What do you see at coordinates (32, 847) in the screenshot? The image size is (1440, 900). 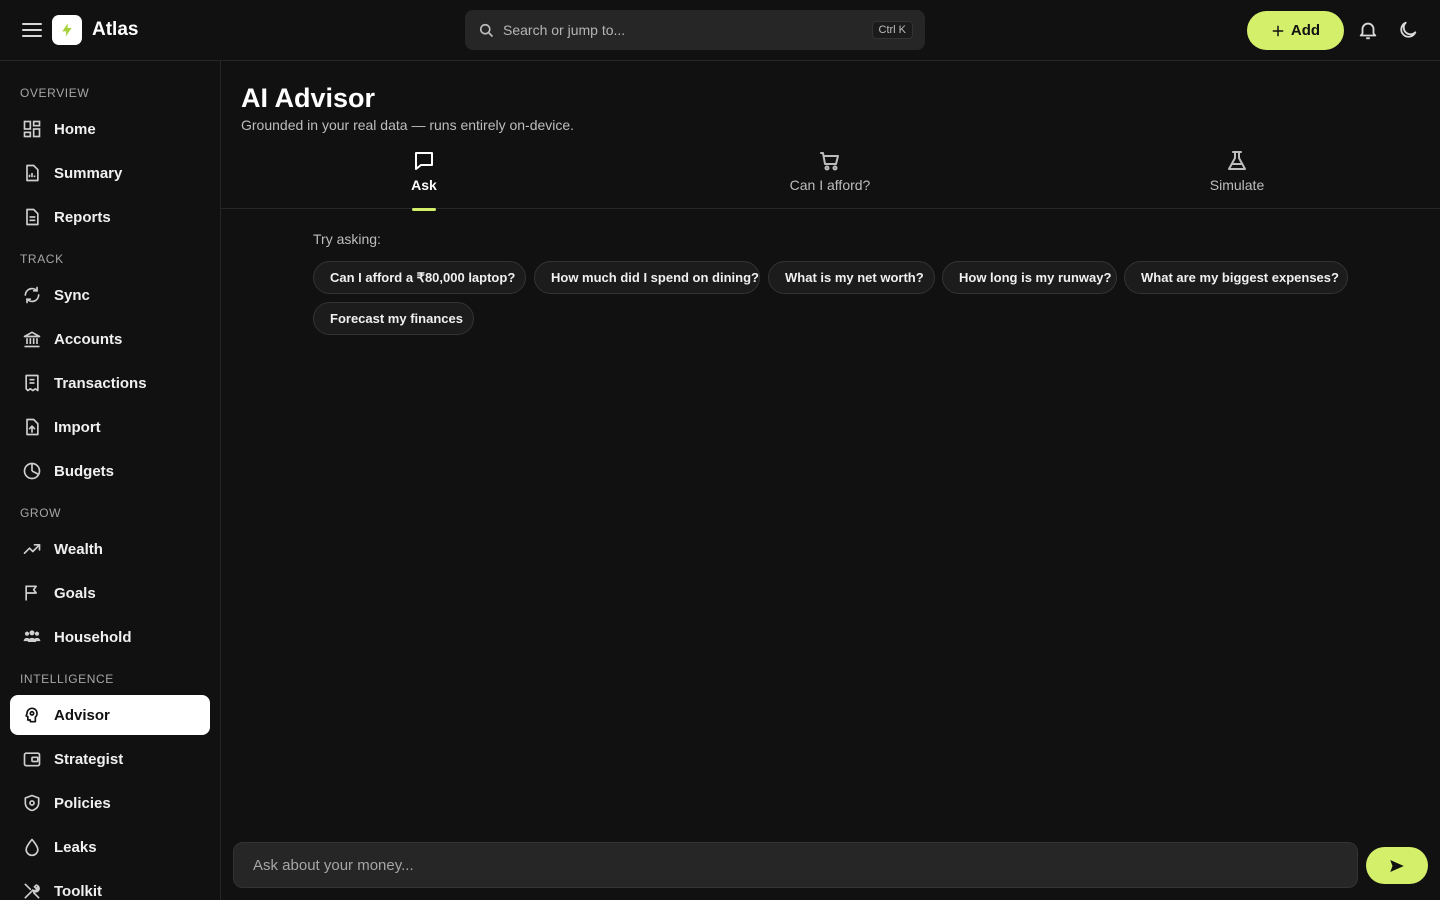 I see `drop-icon` at bounding box center [32, 847].